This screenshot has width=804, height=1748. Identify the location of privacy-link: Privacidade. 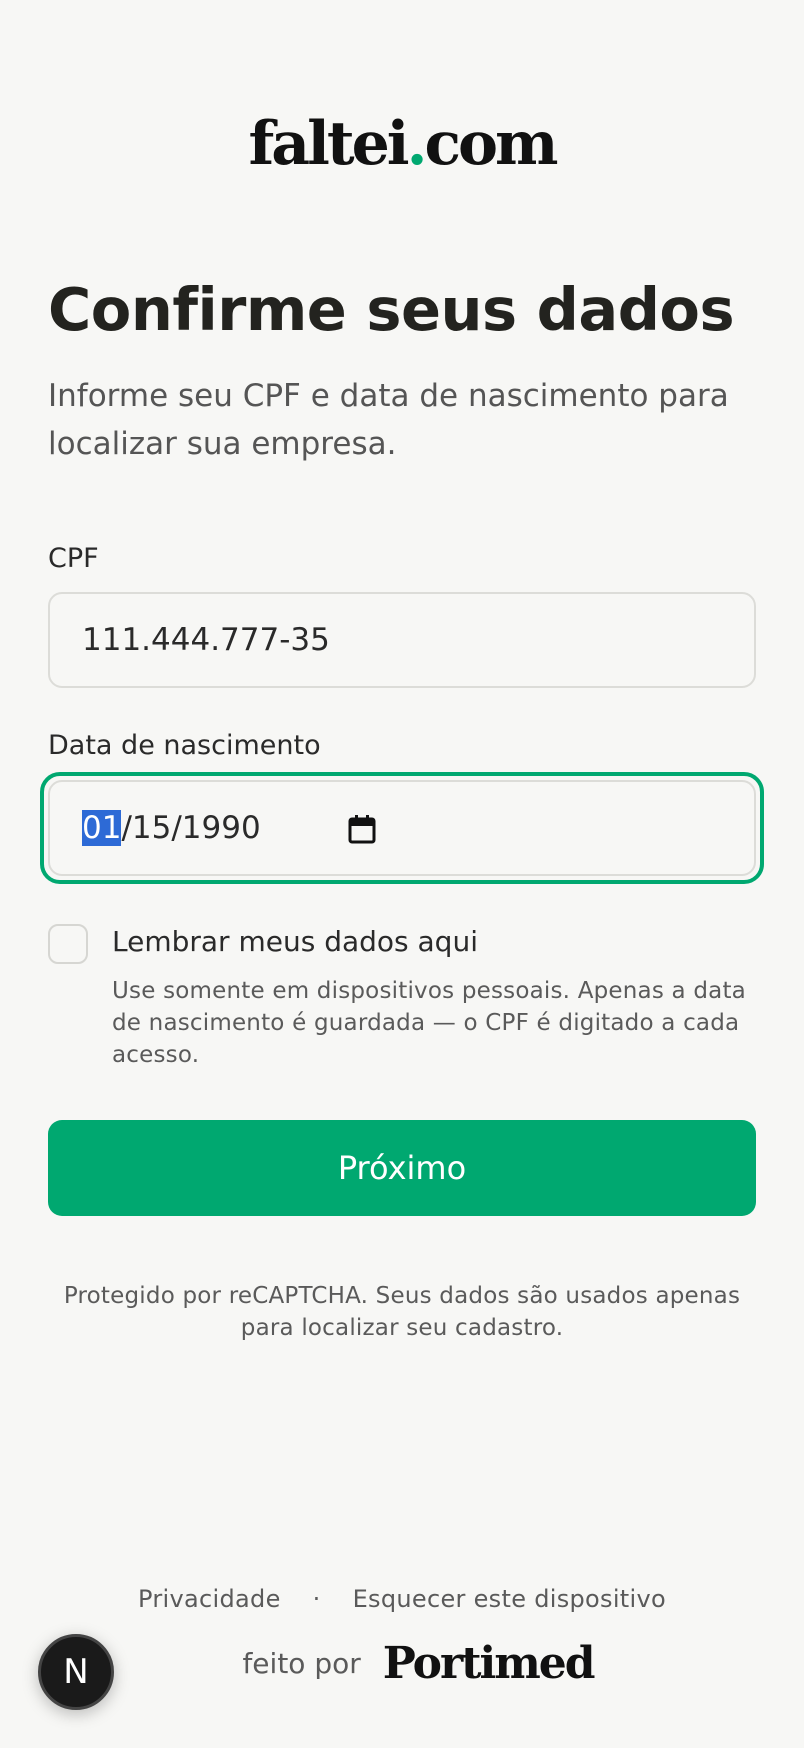
(209, 1599).